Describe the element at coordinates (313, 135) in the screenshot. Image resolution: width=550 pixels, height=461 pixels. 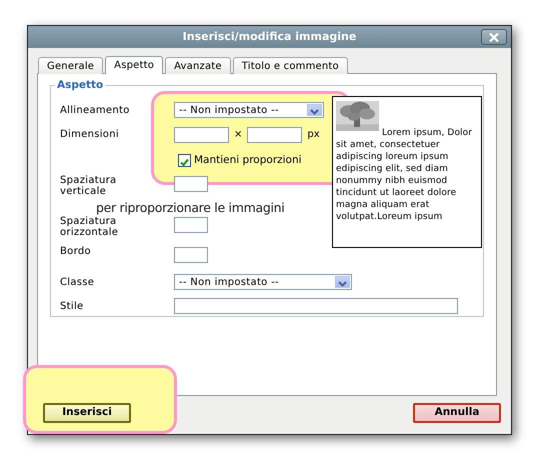
I see `unit-label: px` at that location.